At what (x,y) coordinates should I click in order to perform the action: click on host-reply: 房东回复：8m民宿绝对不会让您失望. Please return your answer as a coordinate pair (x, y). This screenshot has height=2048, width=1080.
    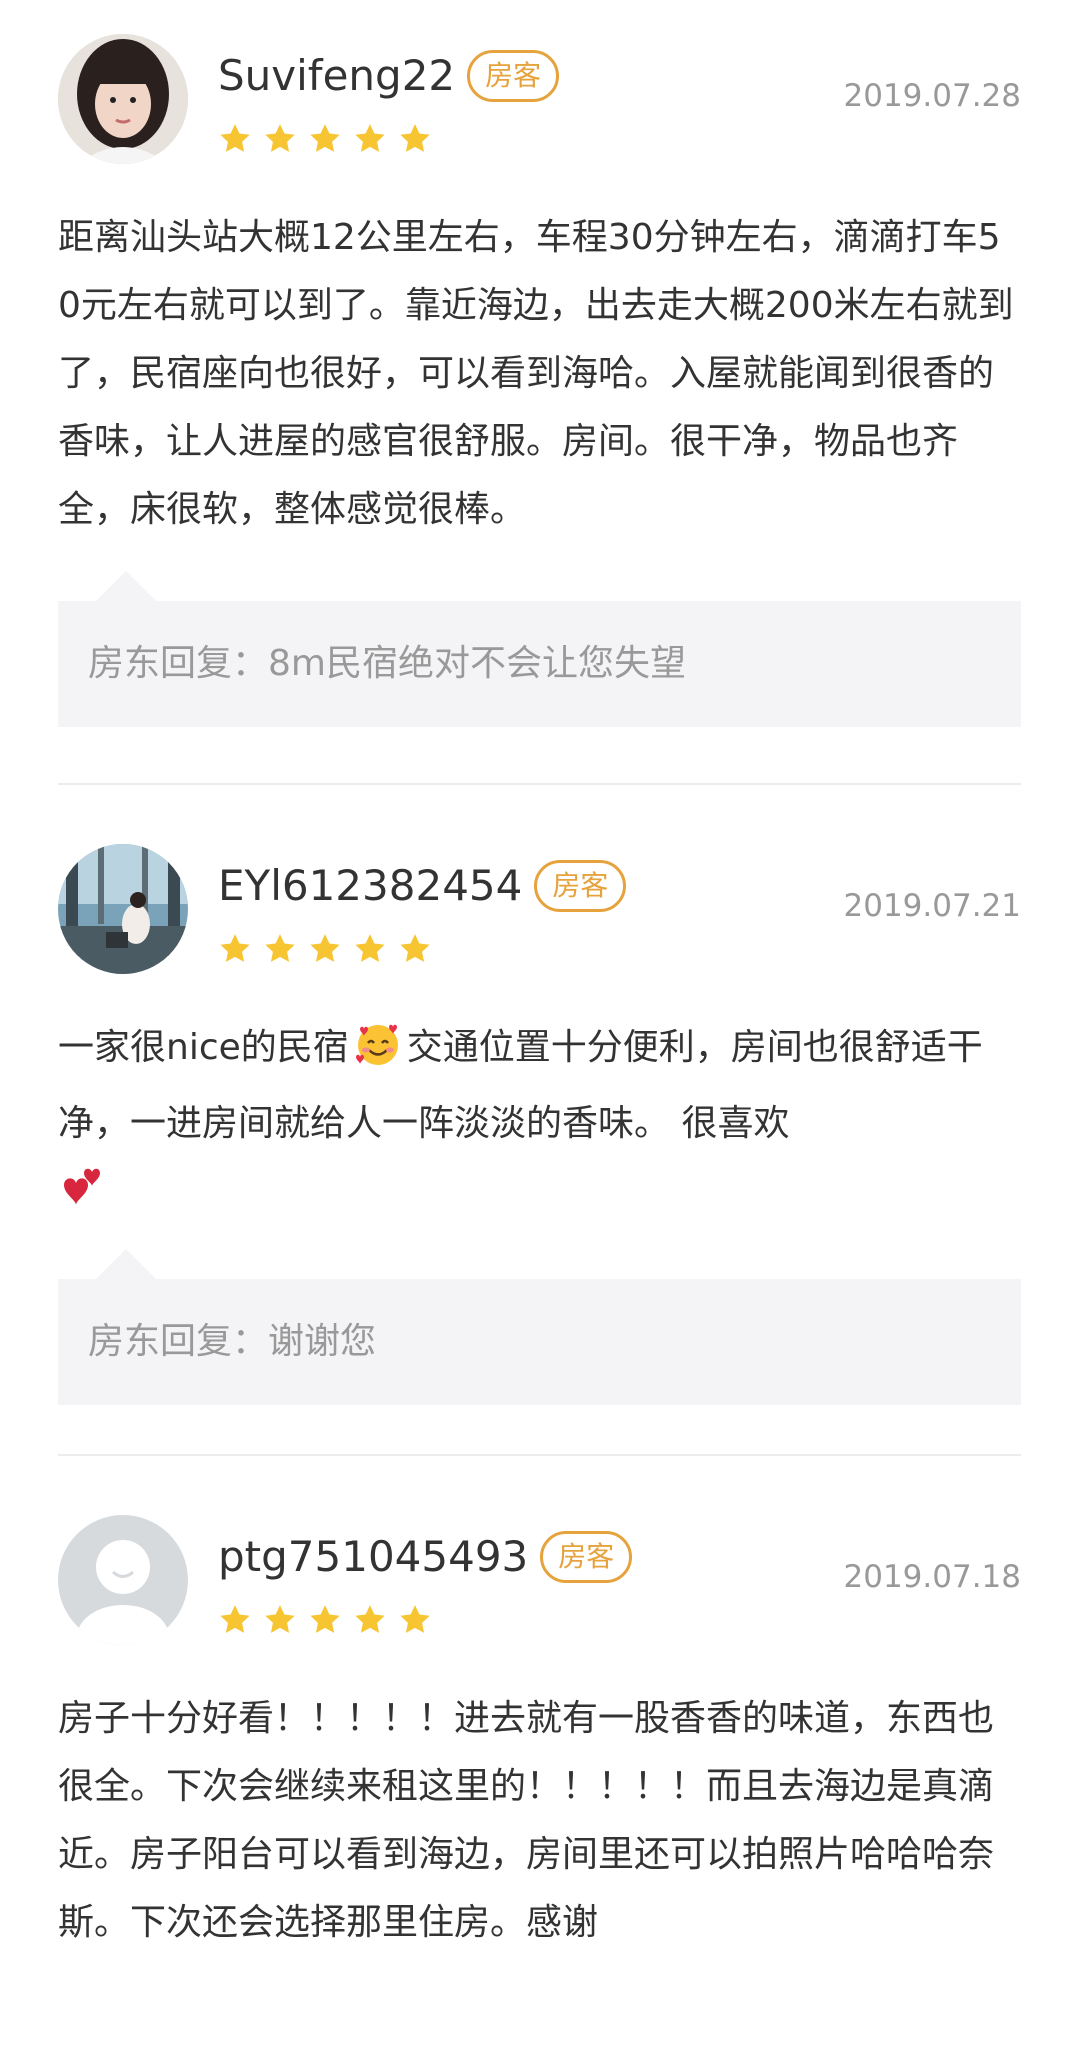
    Looking at the image, I should click on (539, 649).